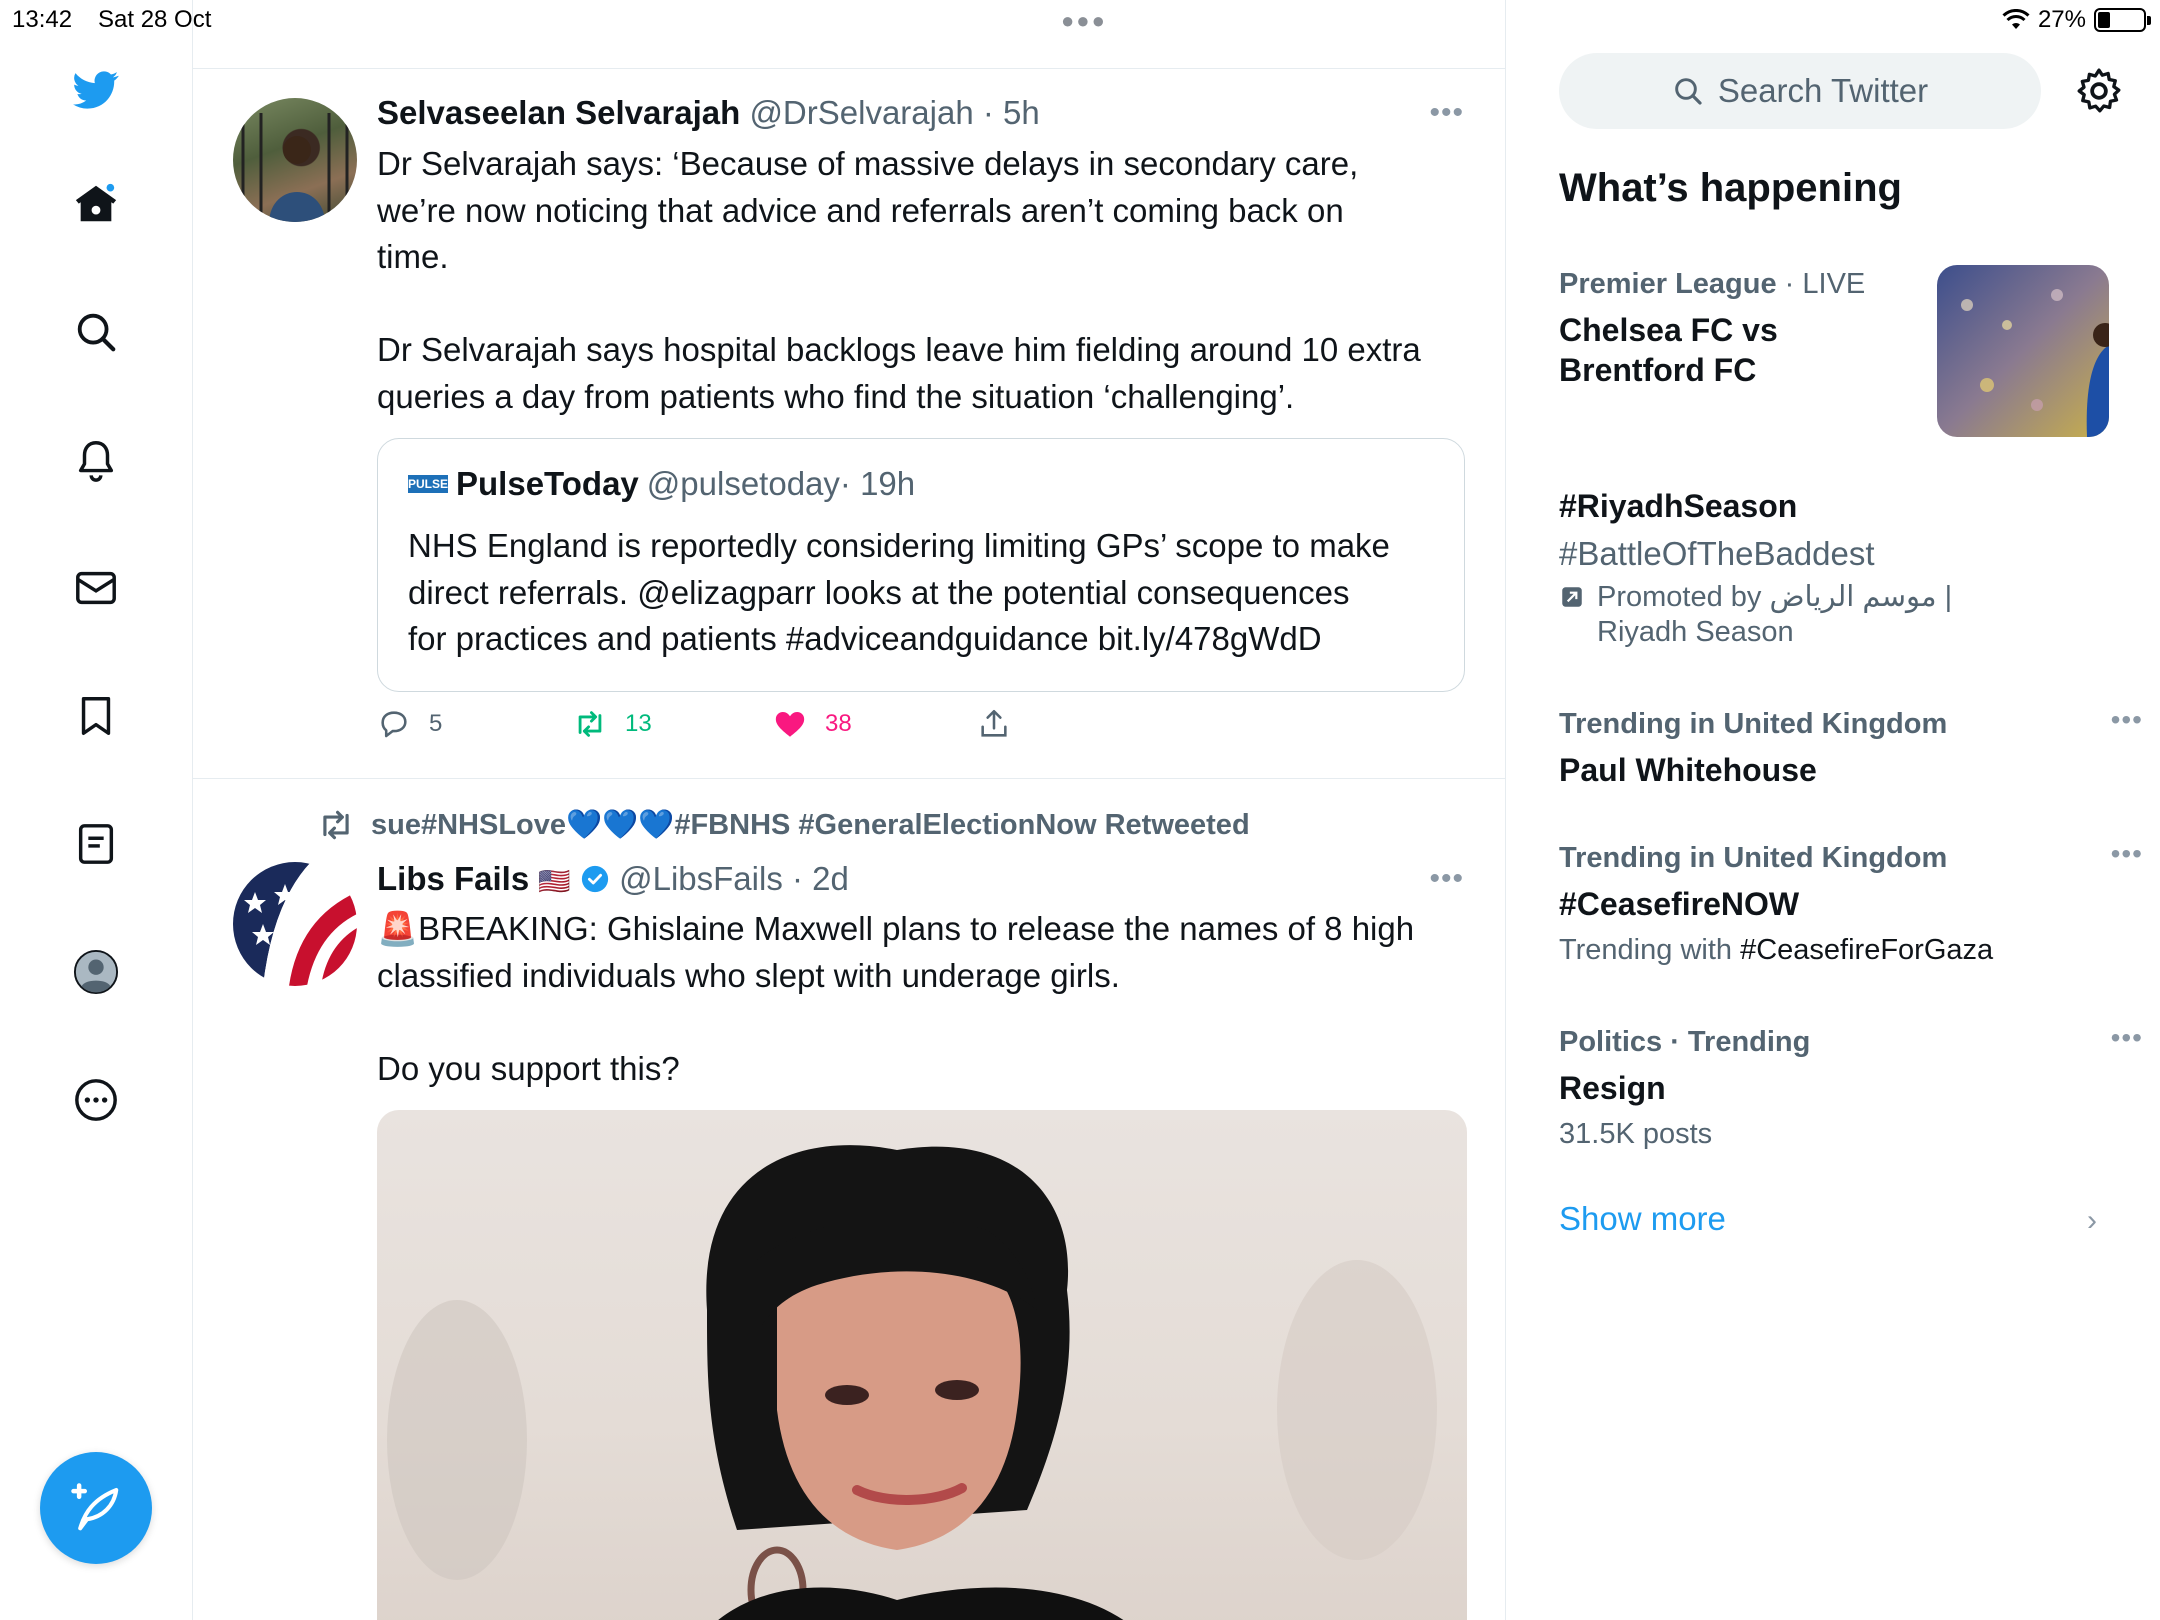 This screenshot has width=2160, height=1620. I want to click on home-icon, so click(96, 204).